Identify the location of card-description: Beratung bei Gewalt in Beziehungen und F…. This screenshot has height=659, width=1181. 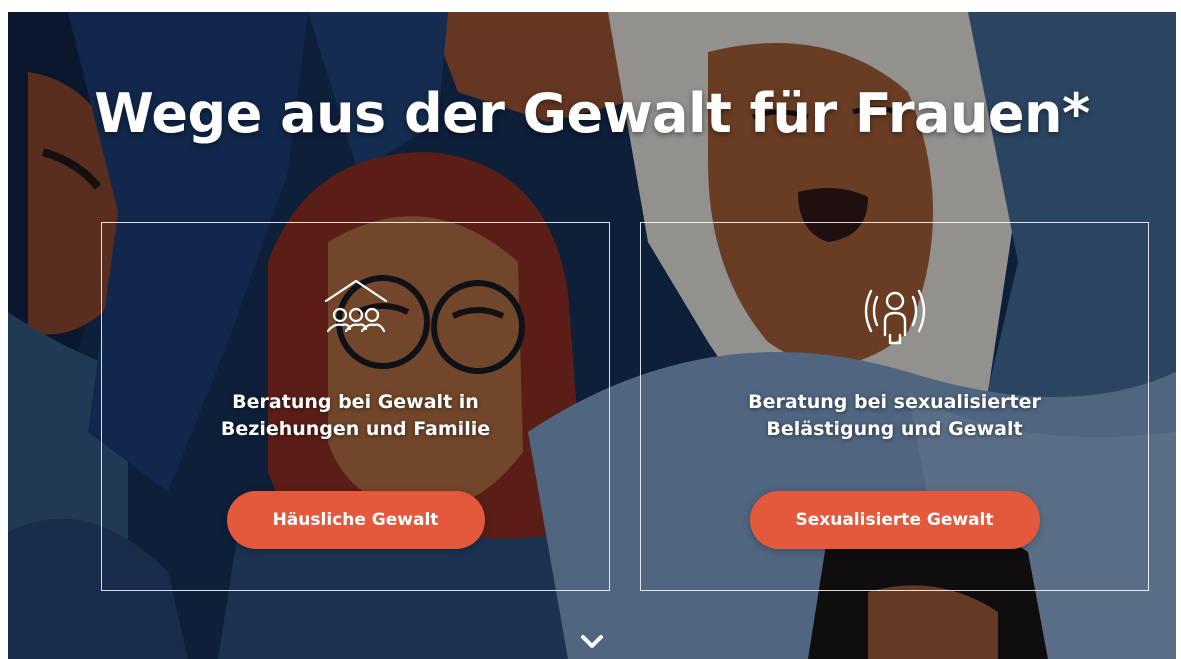
(355, 416).